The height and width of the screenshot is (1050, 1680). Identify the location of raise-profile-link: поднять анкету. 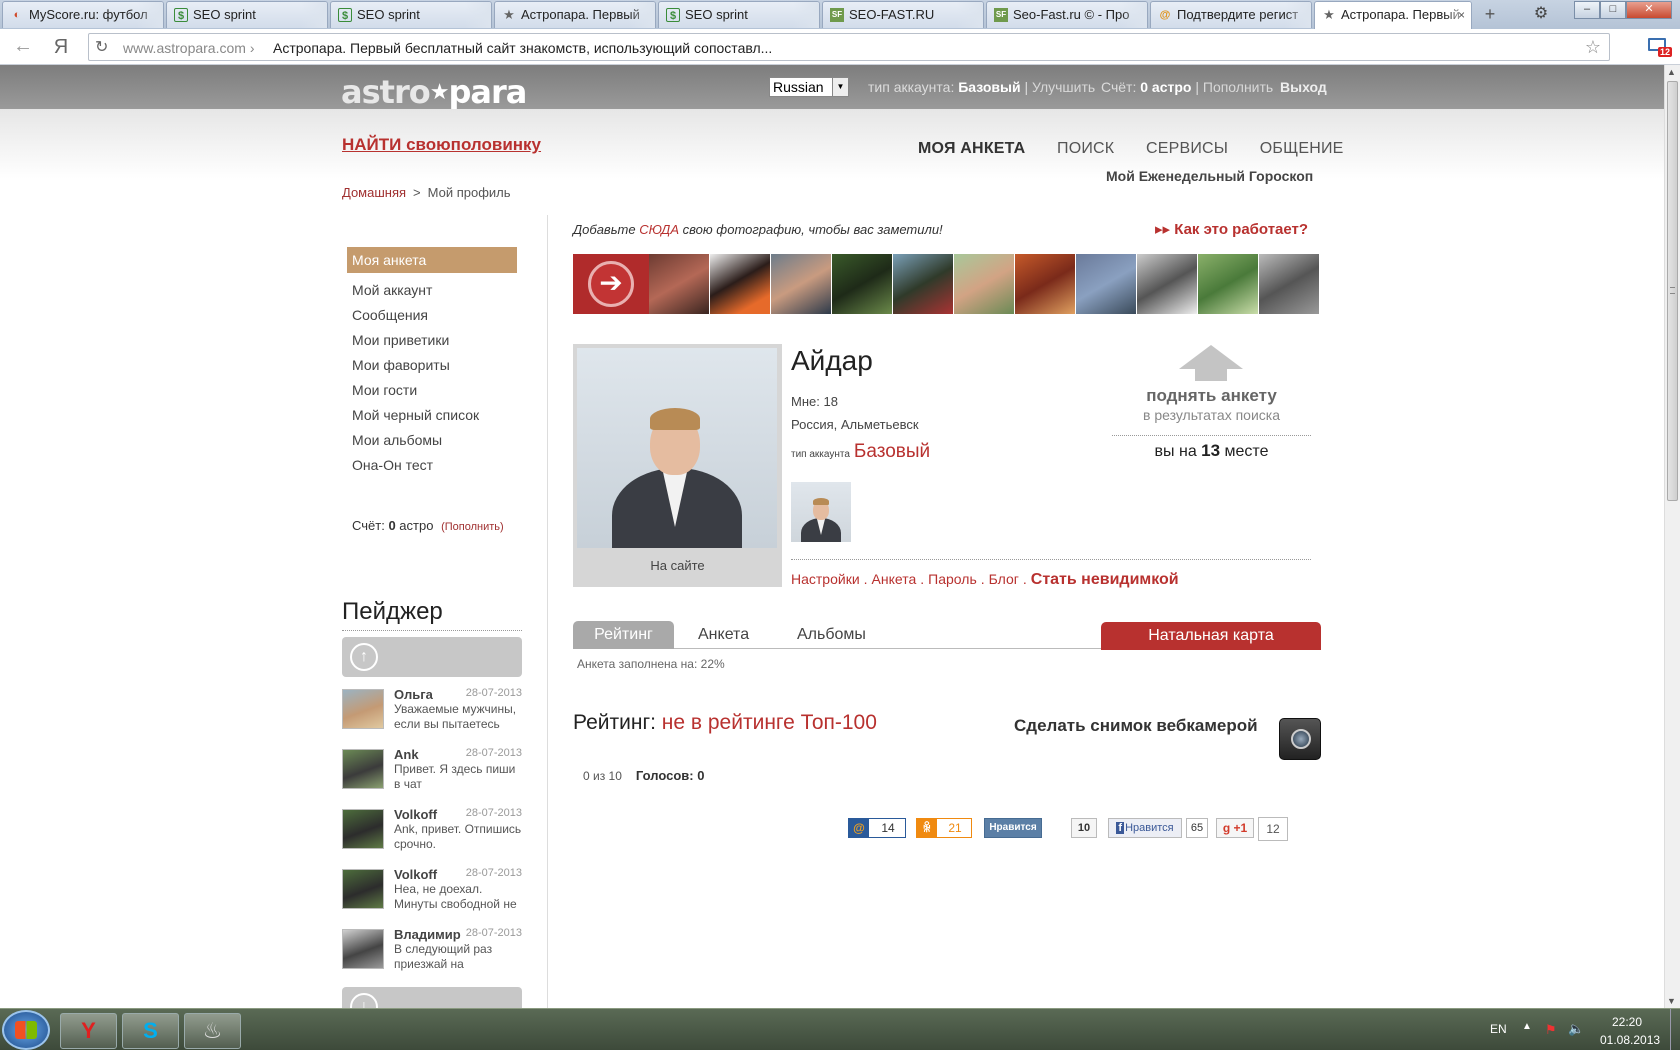
(1211, 396).